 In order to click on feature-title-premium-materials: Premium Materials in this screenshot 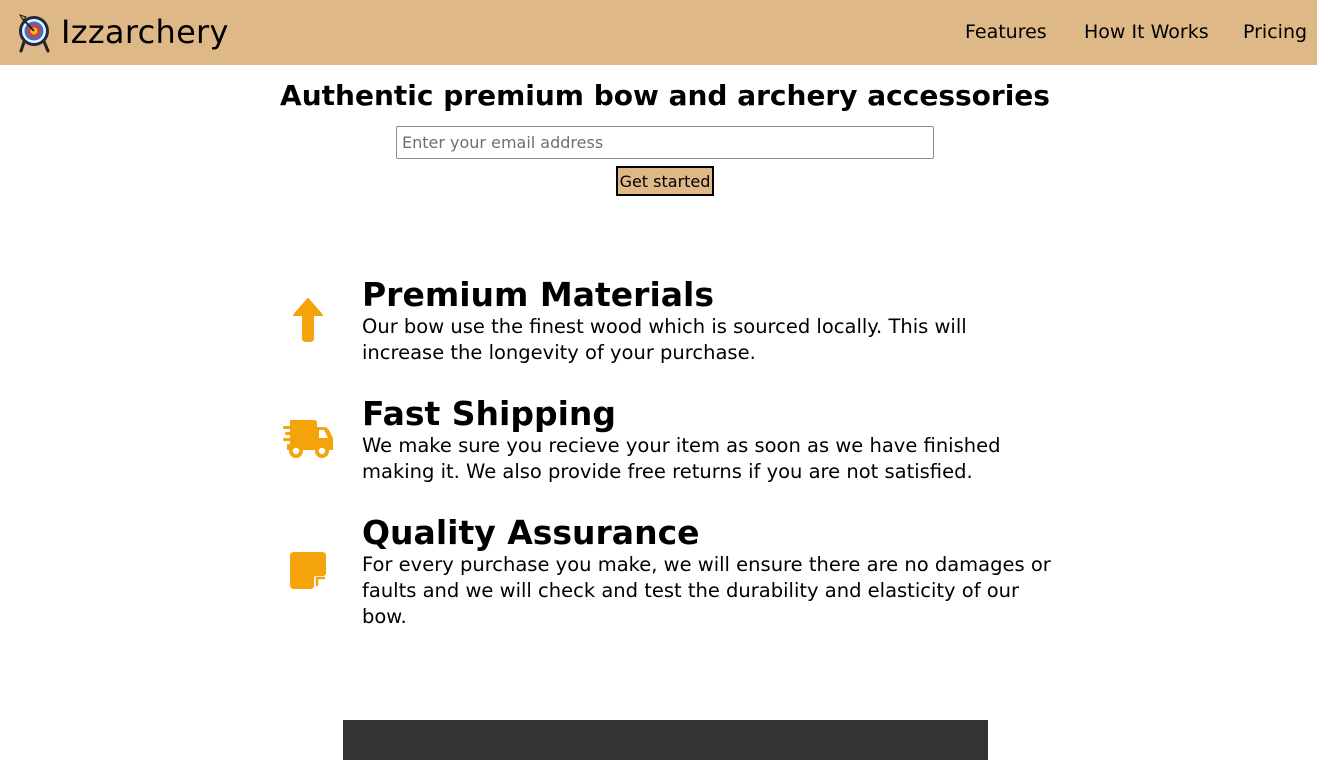, I will do `click(538, 294)`.